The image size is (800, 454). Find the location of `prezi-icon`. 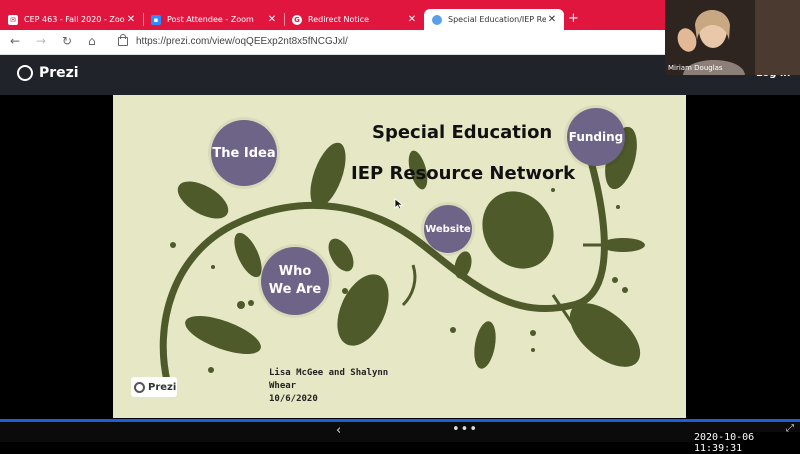

prezi-icon is located at coordinates (437, 19).